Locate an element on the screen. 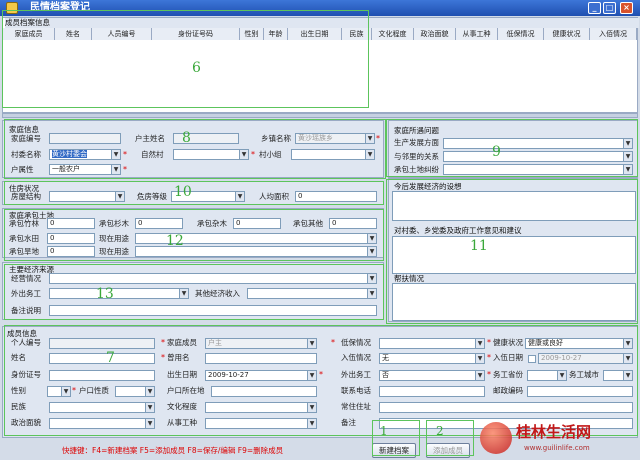 The image size is (640, 460). col-army: 入佰情况 is located at coordinates (613, 34).